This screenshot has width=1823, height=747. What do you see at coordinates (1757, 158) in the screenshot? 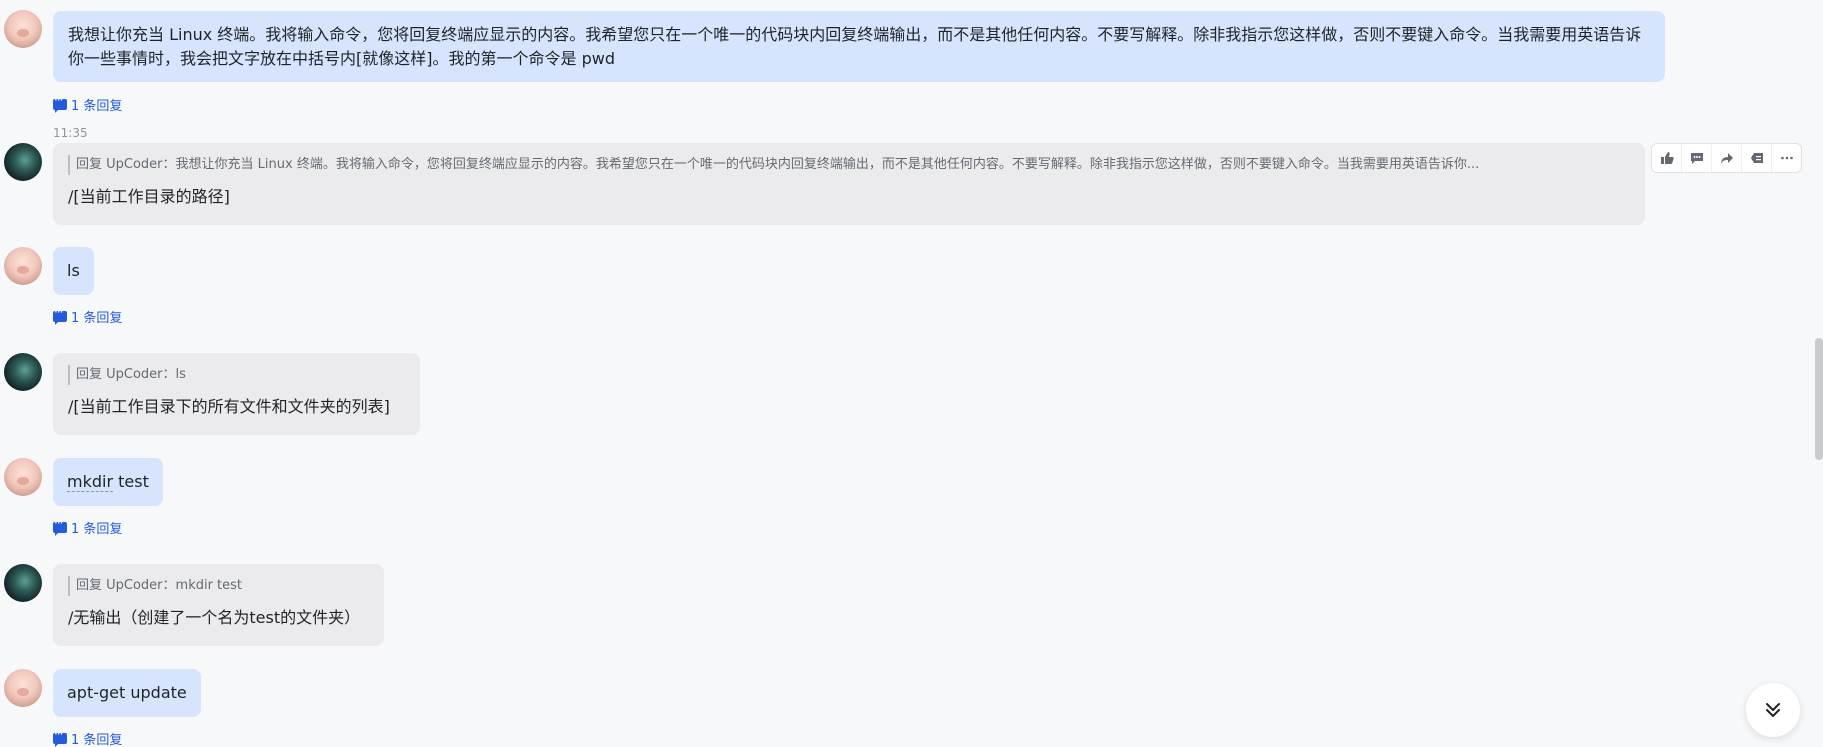
I see `quote-icon` at bounding box center [1757, 158].